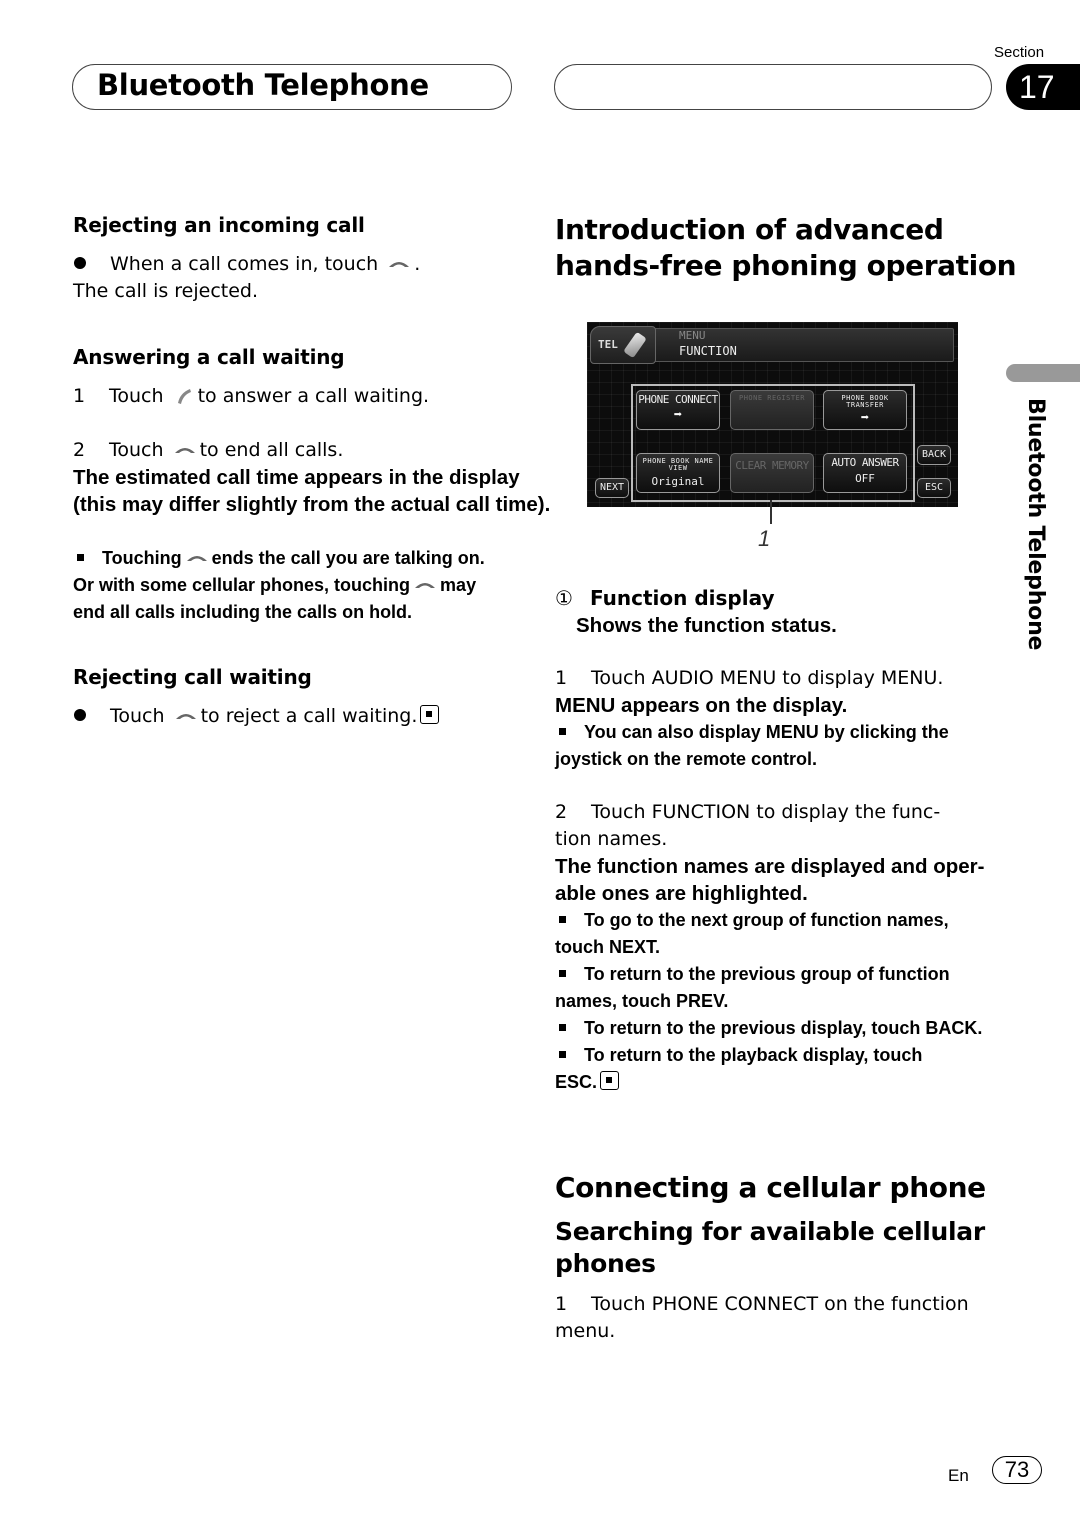  I want to click on next-button: NEXT, so click(612, 488).